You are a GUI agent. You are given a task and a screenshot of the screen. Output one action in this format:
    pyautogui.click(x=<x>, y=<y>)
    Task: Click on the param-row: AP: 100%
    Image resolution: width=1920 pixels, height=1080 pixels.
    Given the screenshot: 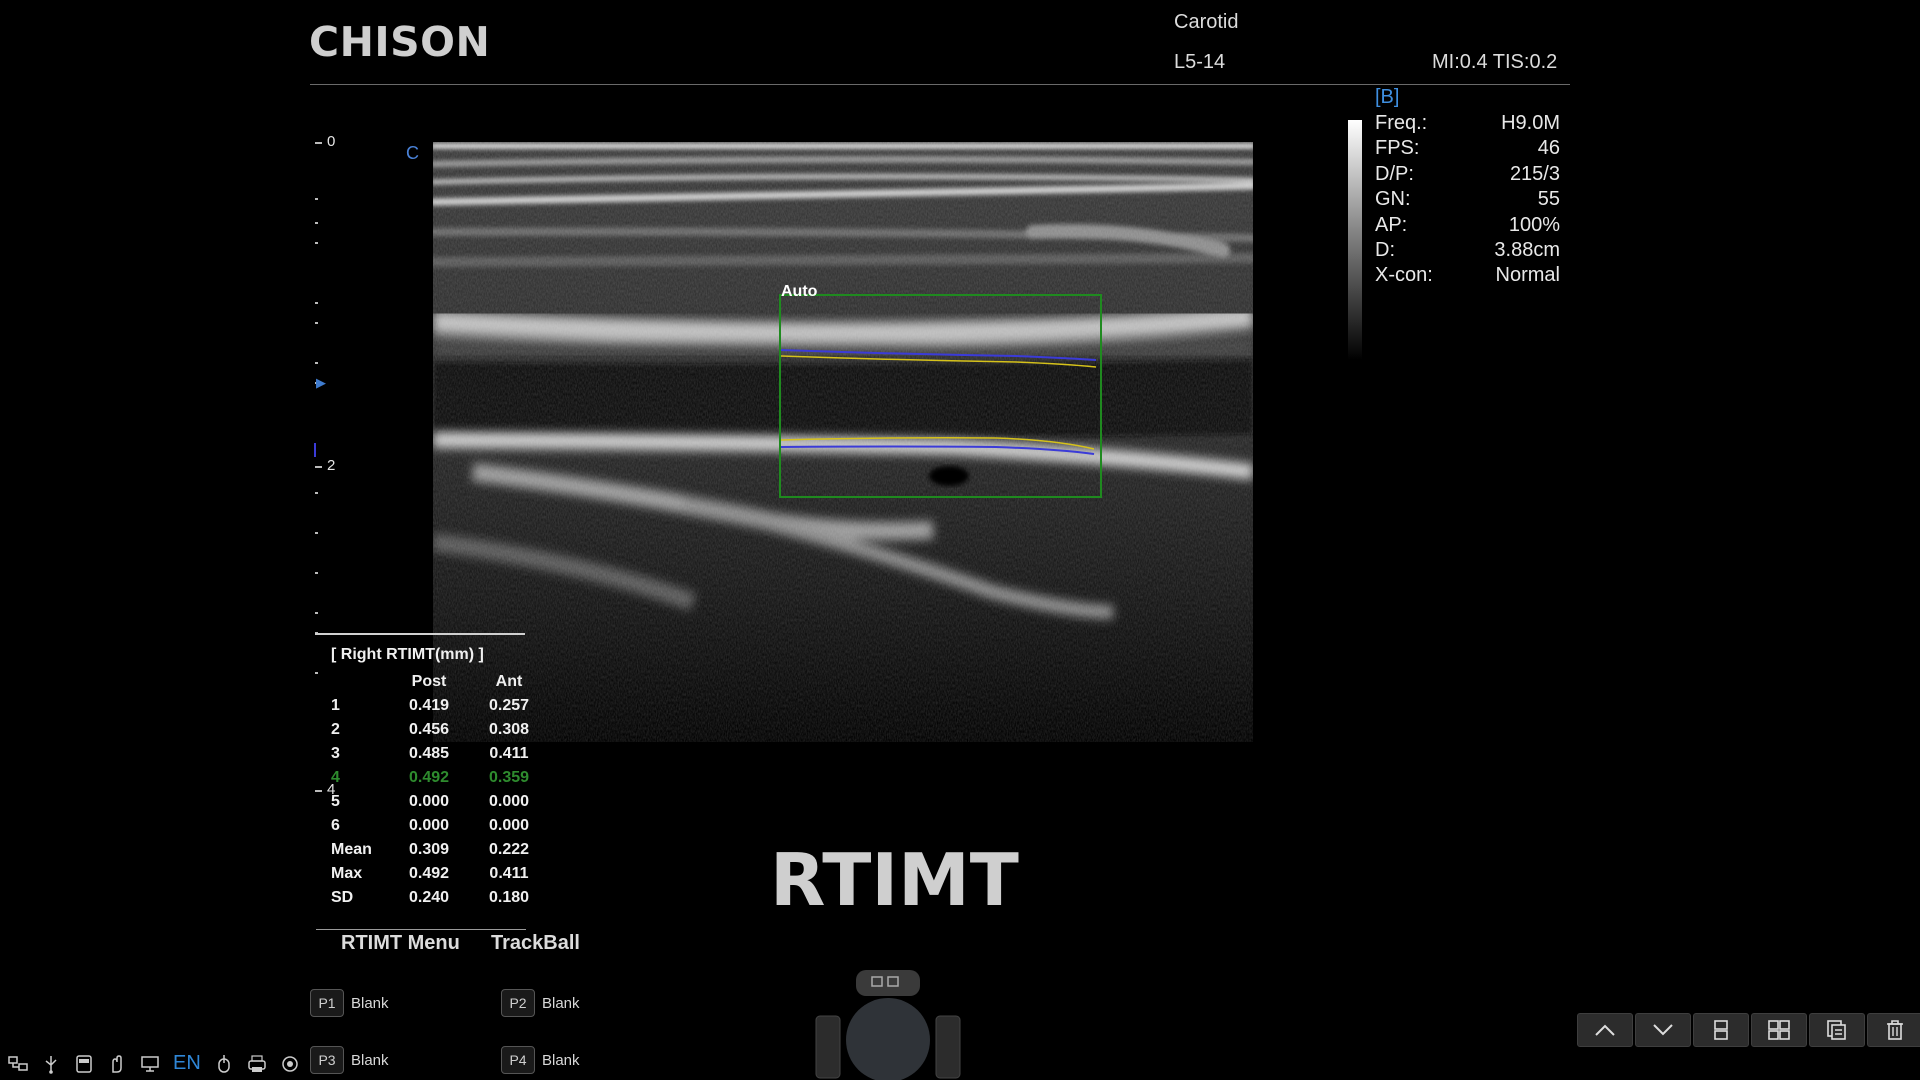 What is the action you would take?
    pyautogui.click(x=1467, y=225)
    